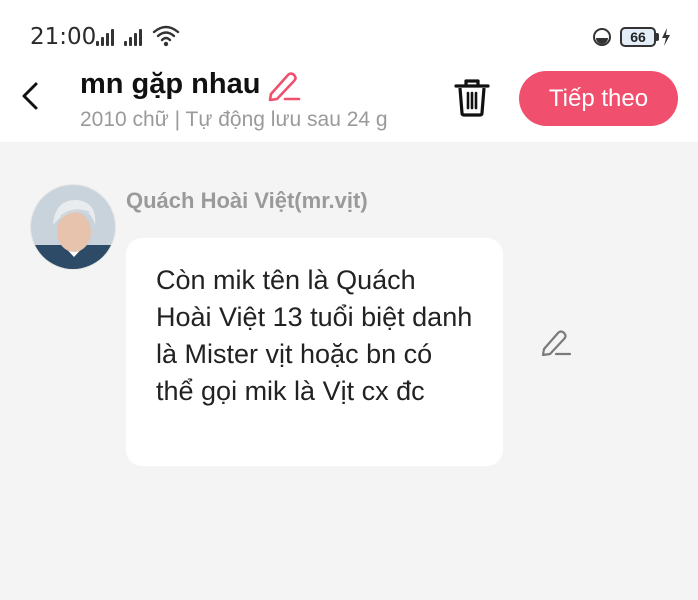 This screenshot has width=698, height=600. I want to click on story-title: mn gặp nhau, so click(170, 84).